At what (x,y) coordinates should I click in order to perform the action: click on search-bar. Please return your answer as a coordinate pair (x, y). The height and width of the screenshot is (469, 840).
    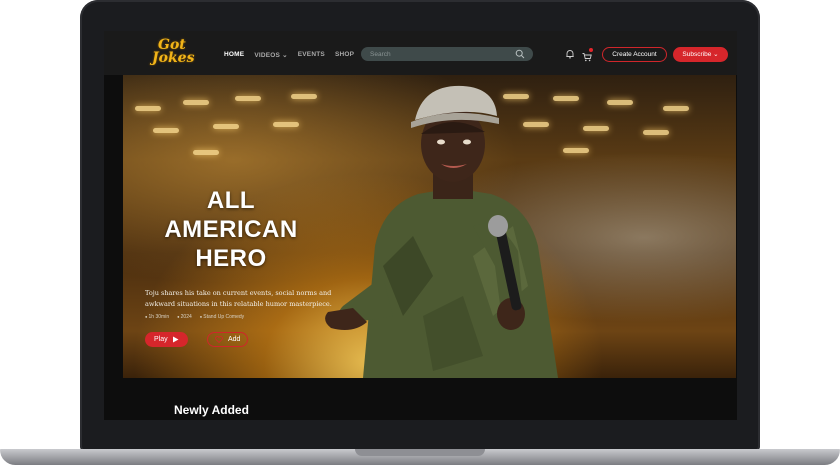
    Looking at the image, I should click on (447, 54).